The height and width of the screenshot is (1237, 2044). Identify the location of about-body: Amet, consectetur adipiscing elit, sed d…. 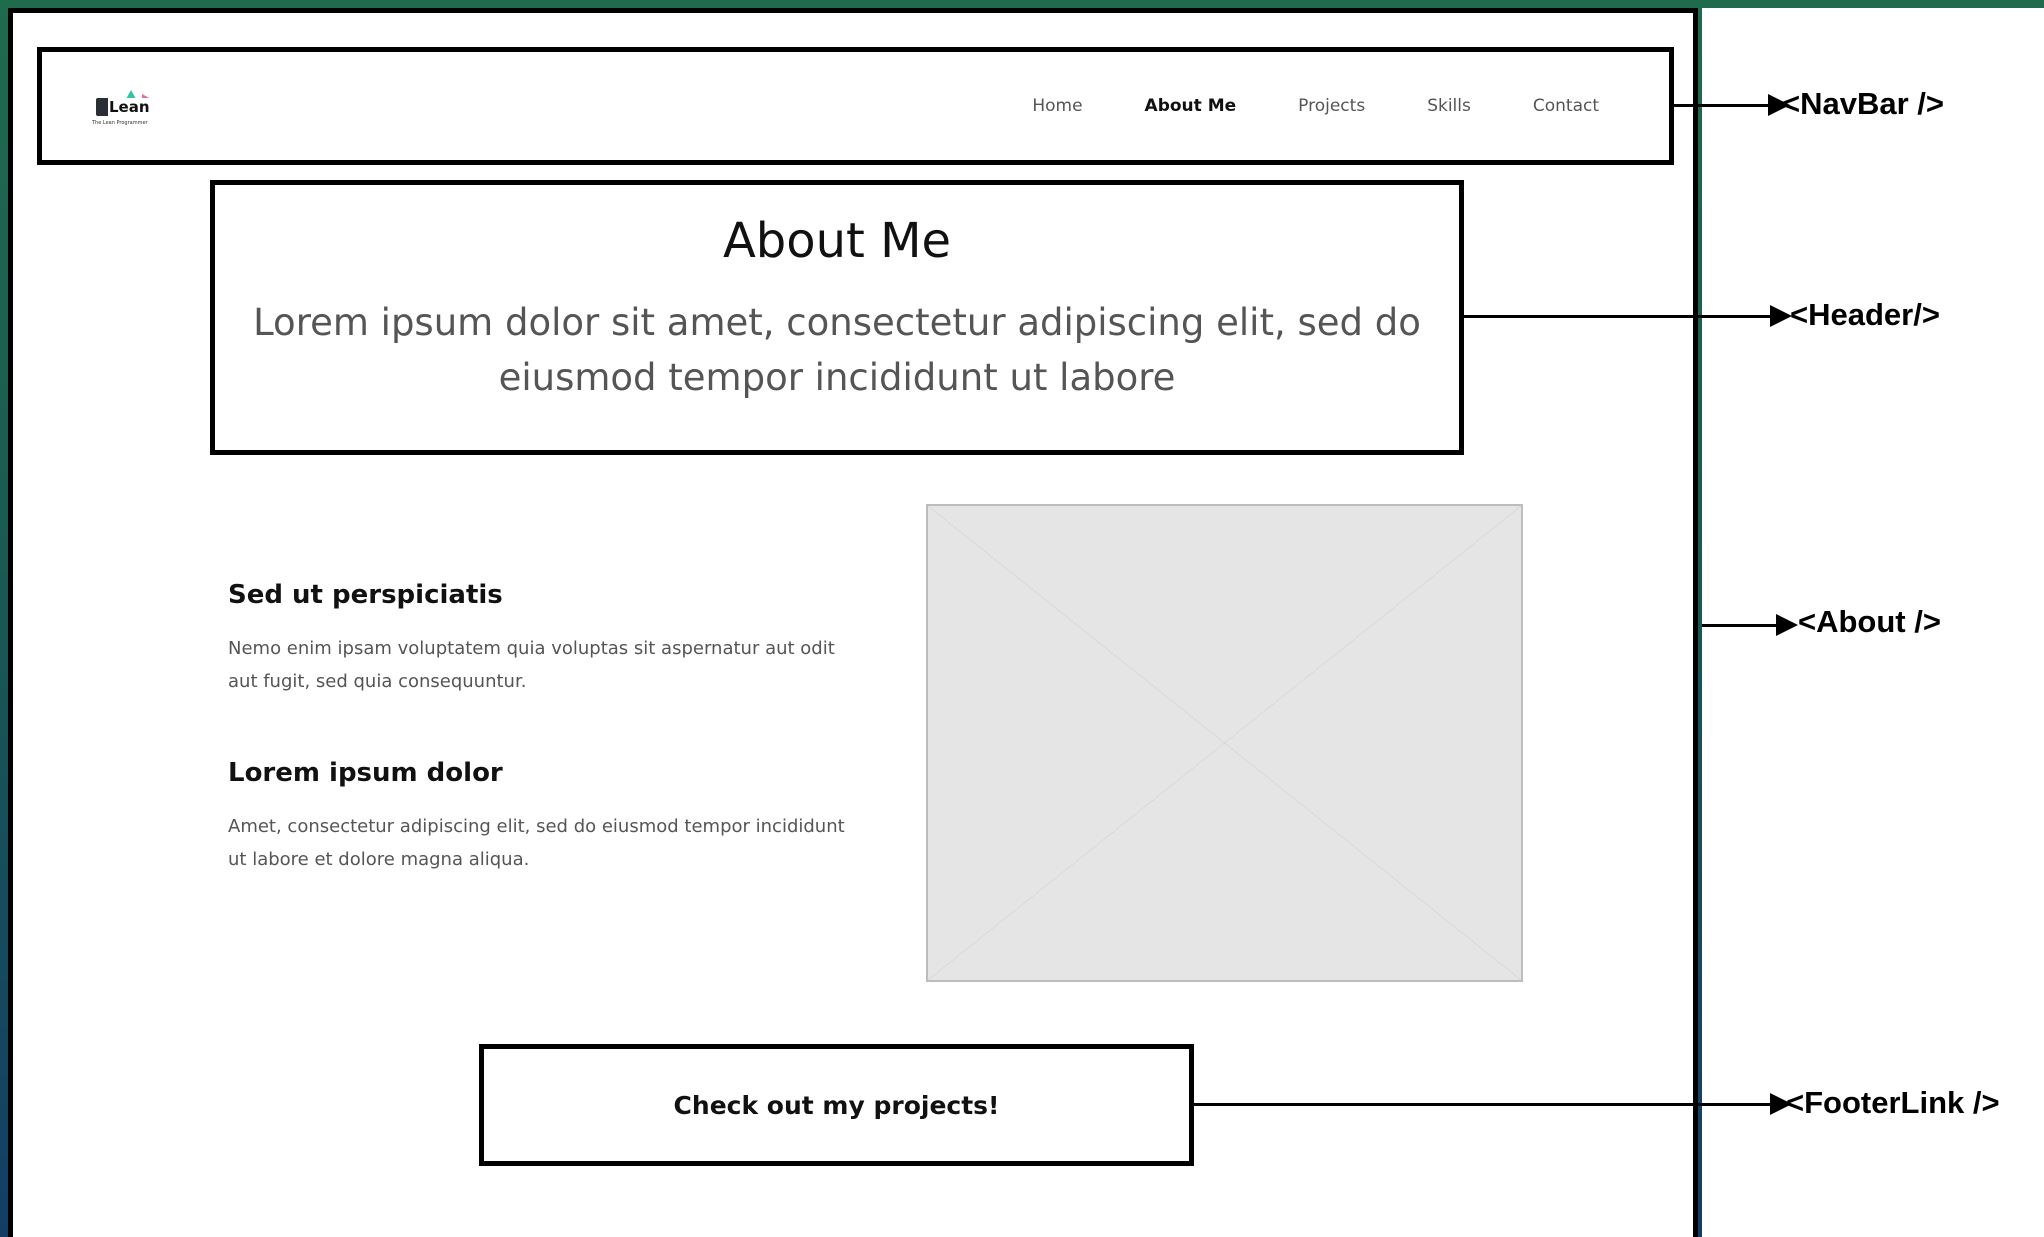
(536, 843).